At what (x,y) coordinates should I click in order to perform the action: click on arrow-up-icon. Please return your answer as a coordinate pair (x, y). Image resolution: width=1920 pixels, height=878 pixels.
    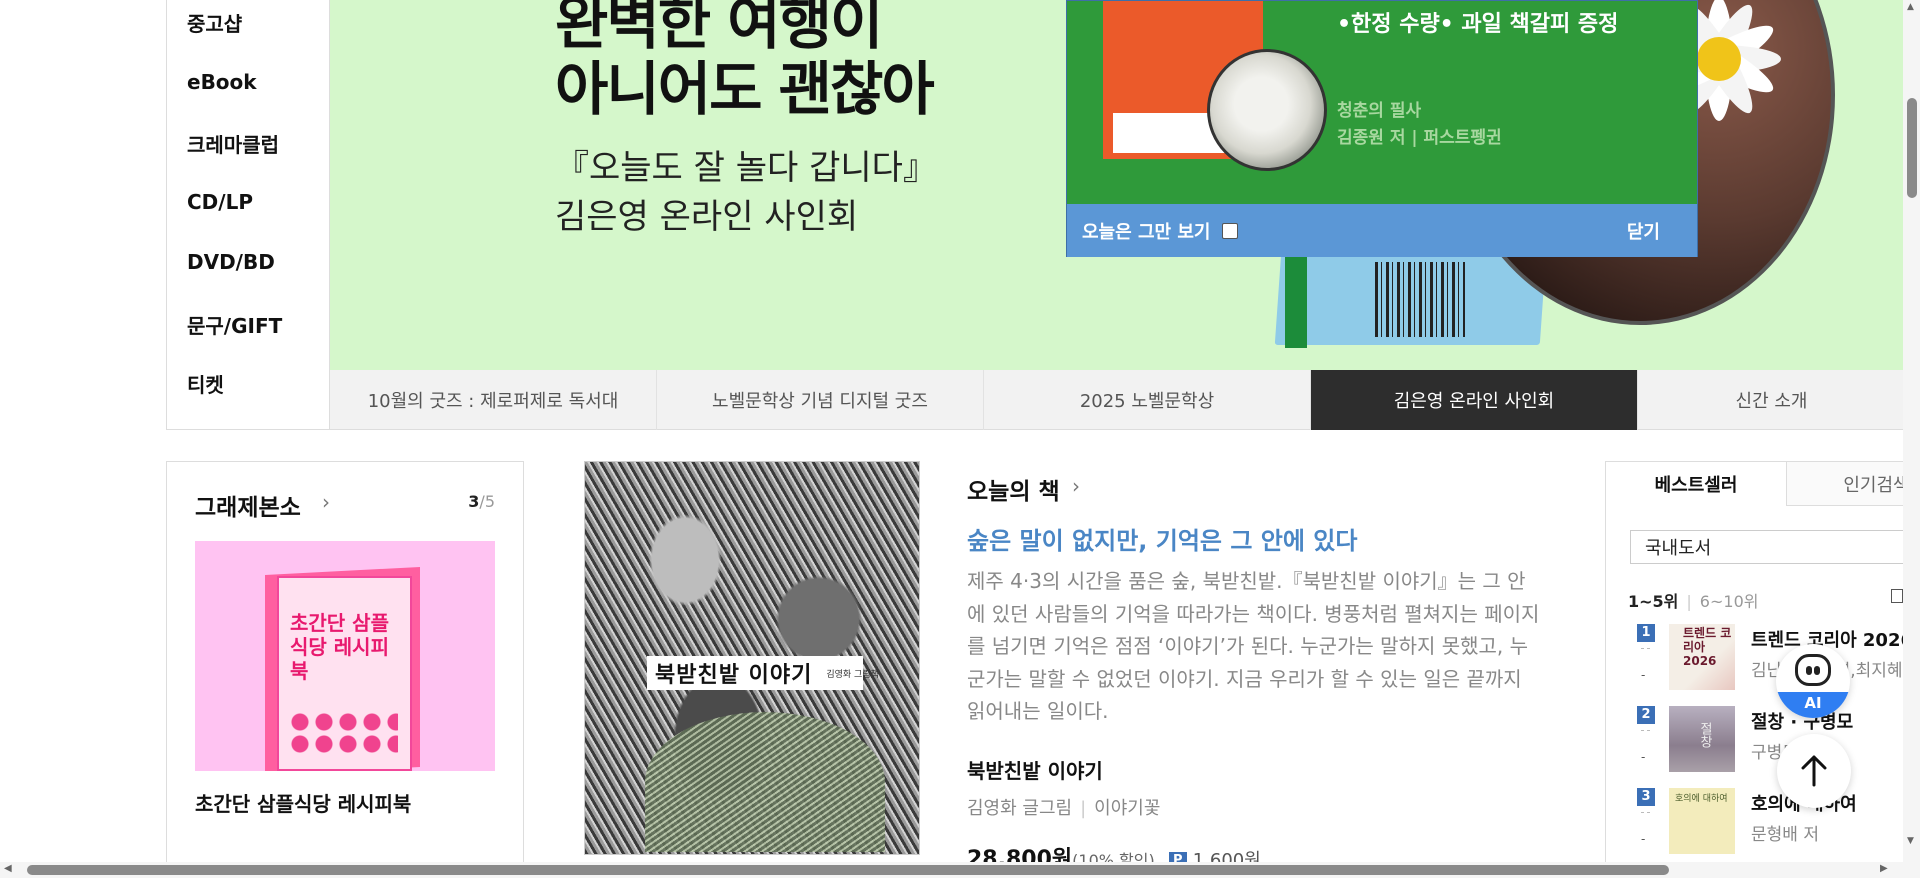
    Looking at the image, I should click on (1814, 771).